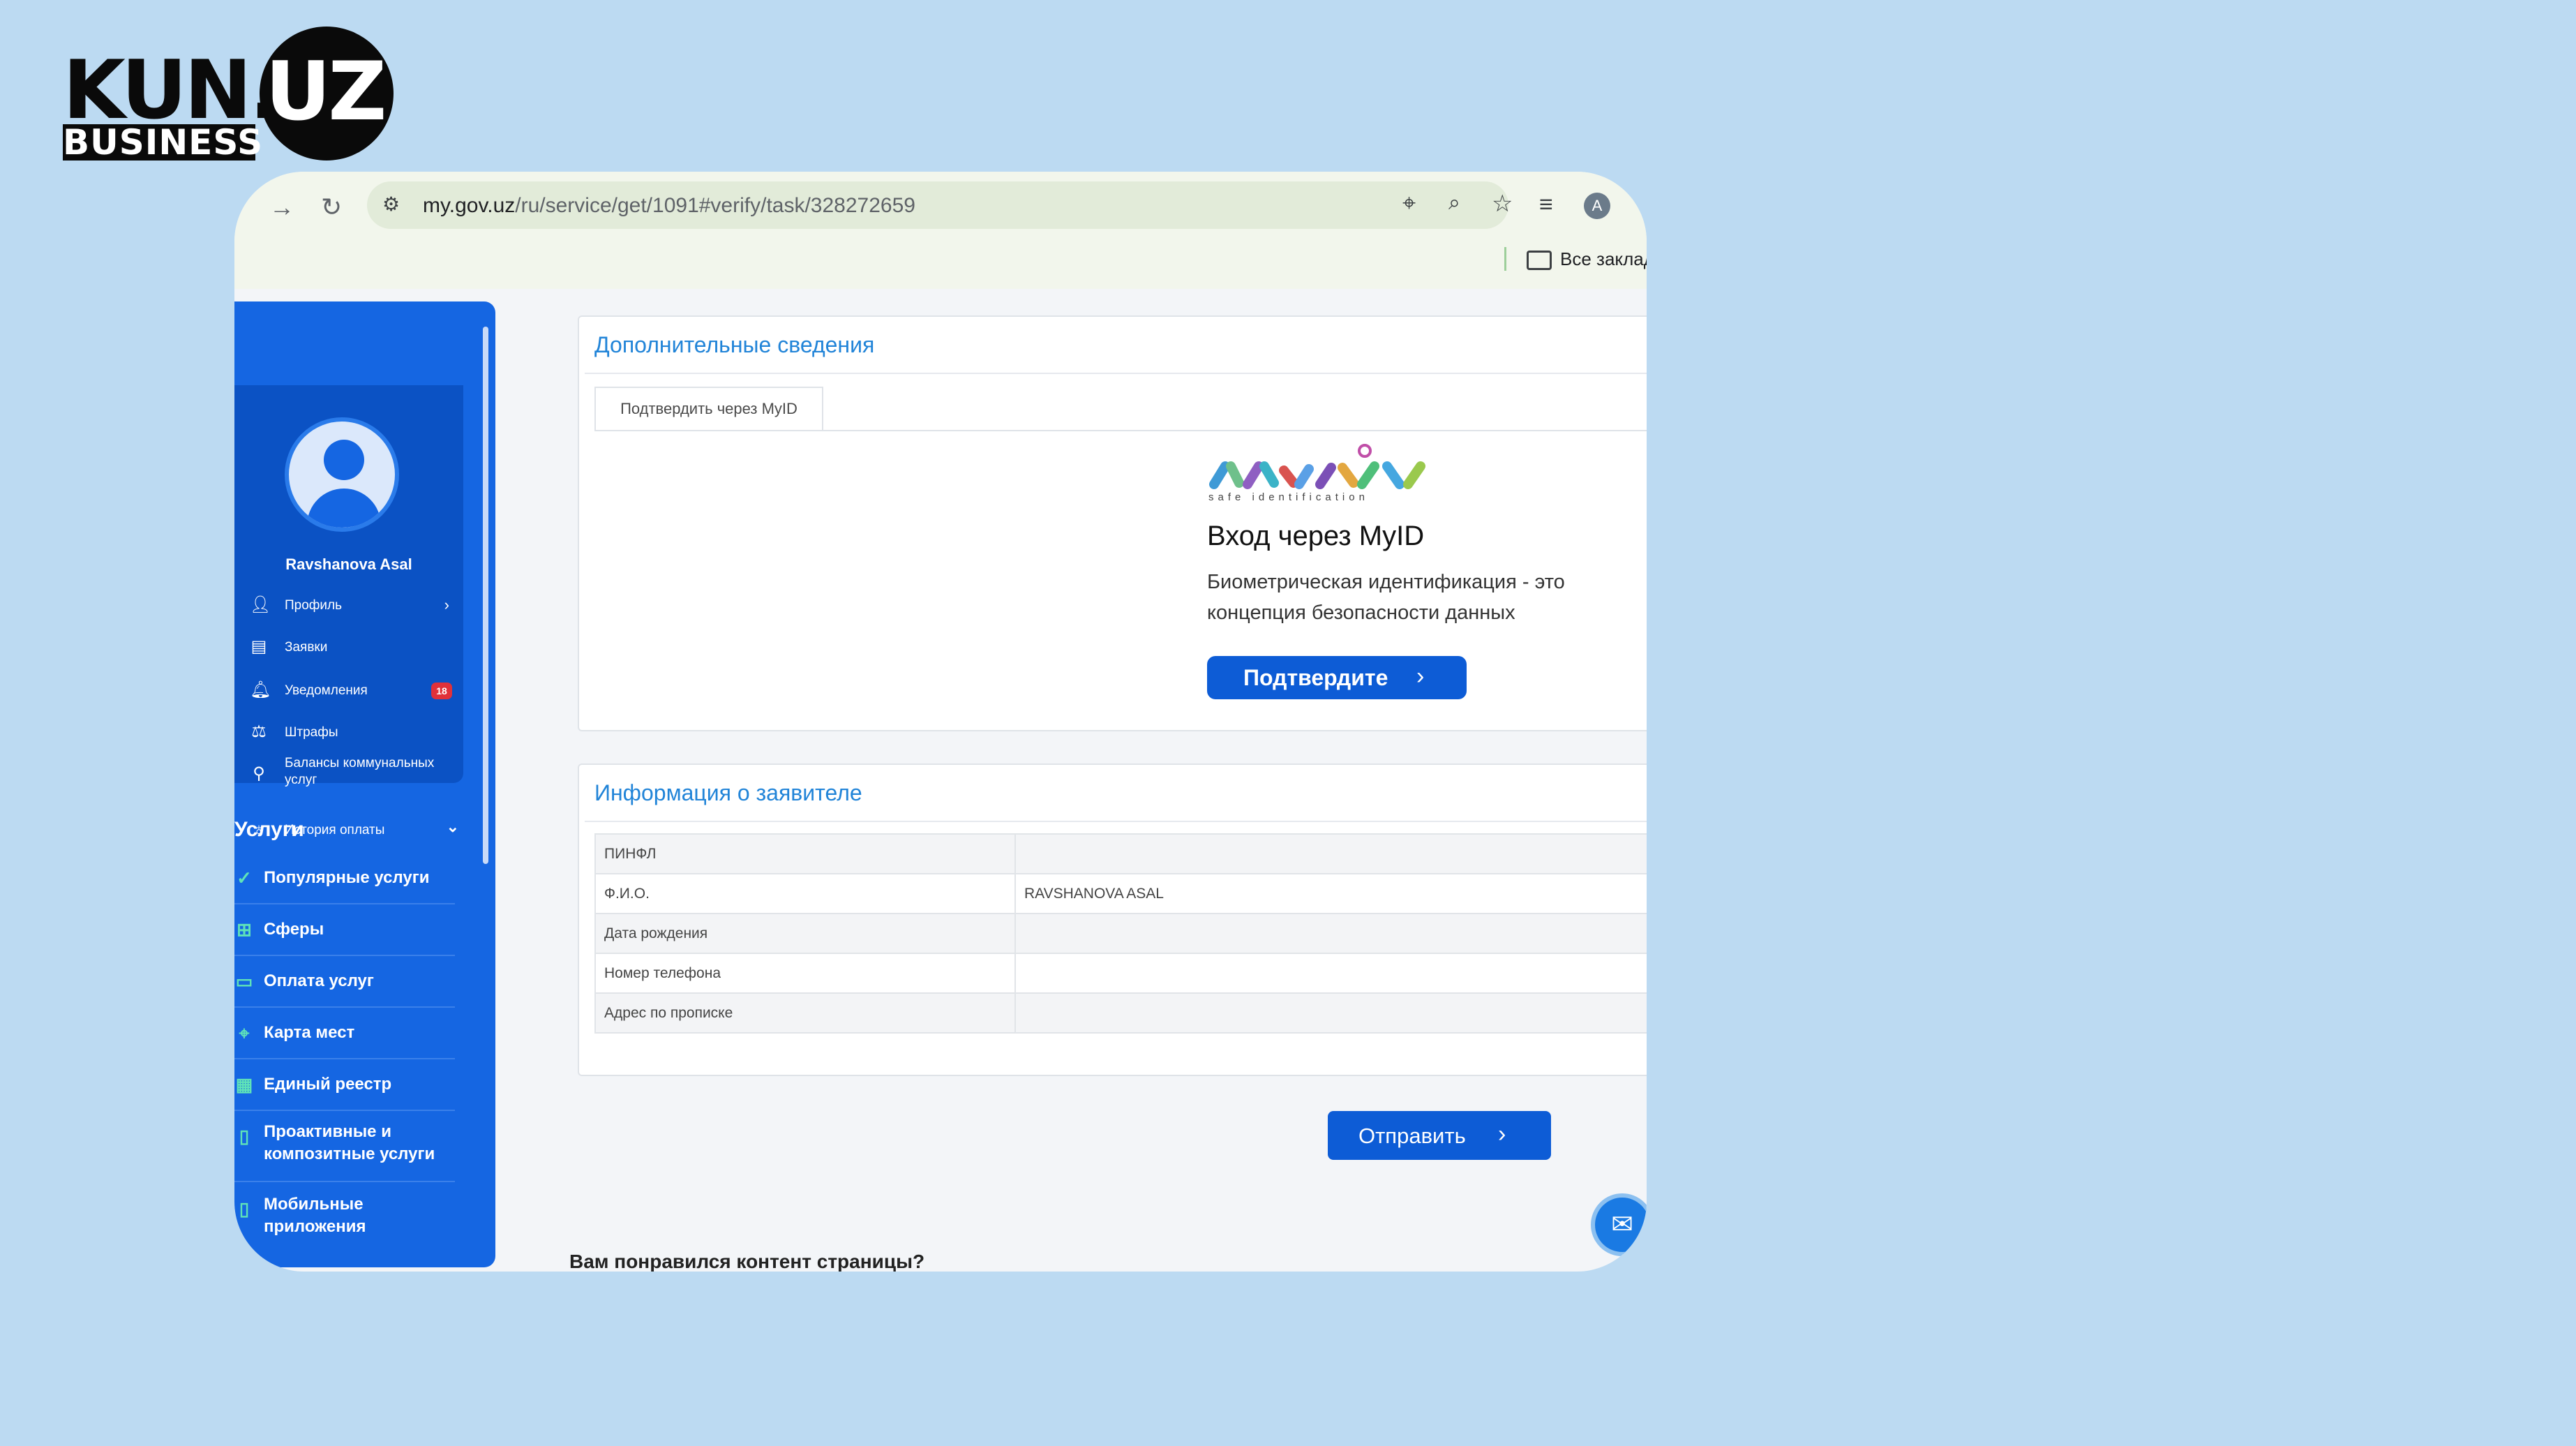 The image size is (2576, 1446). Describe the element at coordinates (353, 607) in the screenshot. I see `menu-item-profile: 👤︎ Профиль ›` at that location.